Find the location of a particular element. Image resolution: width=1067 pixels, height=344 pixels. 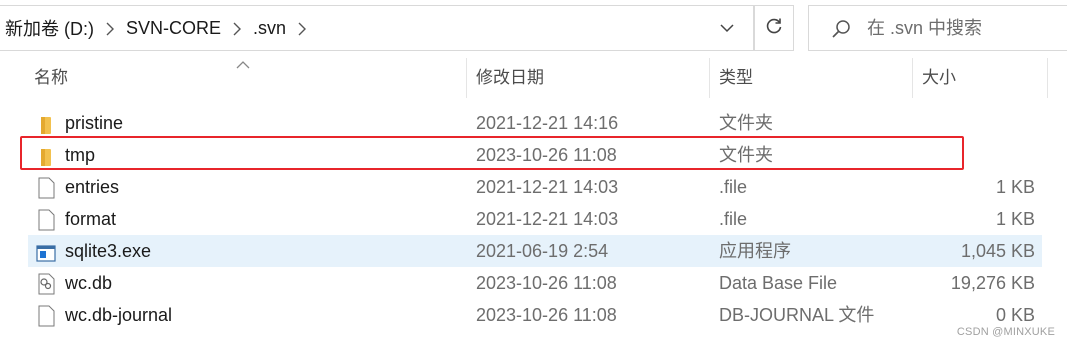

address-bar: 新加卷 (D:) SVN-CORE .svn is located at coordinates (377, 28).